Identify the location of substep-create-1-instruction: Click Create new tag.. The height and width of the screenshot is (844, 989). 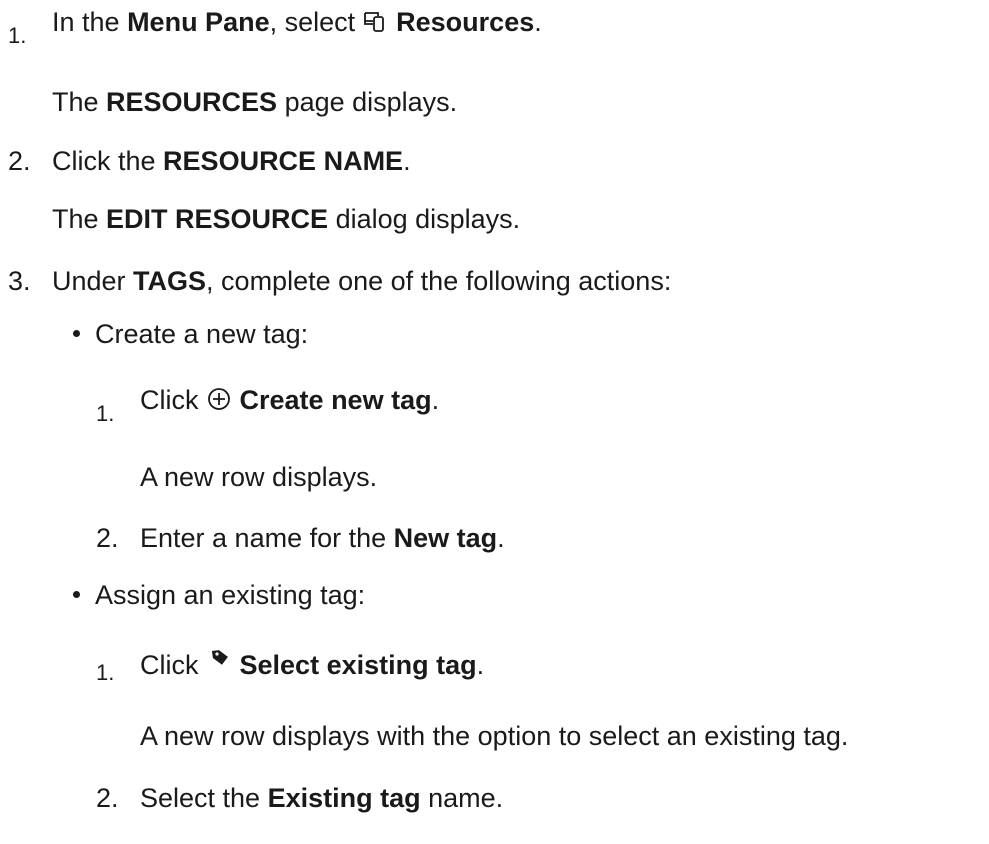
(289, 401).